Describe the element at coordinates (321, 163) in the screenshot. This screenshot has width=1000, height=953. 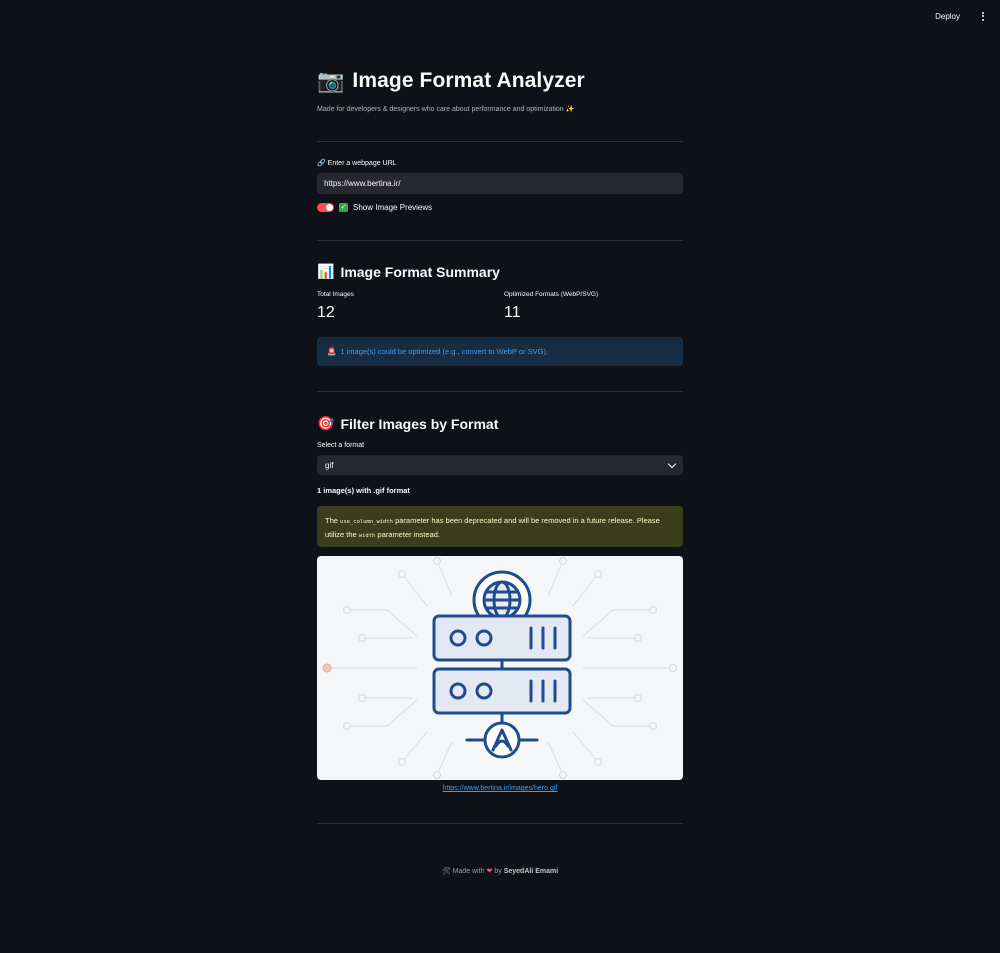
I see `link-icon: 🔗` at that location.